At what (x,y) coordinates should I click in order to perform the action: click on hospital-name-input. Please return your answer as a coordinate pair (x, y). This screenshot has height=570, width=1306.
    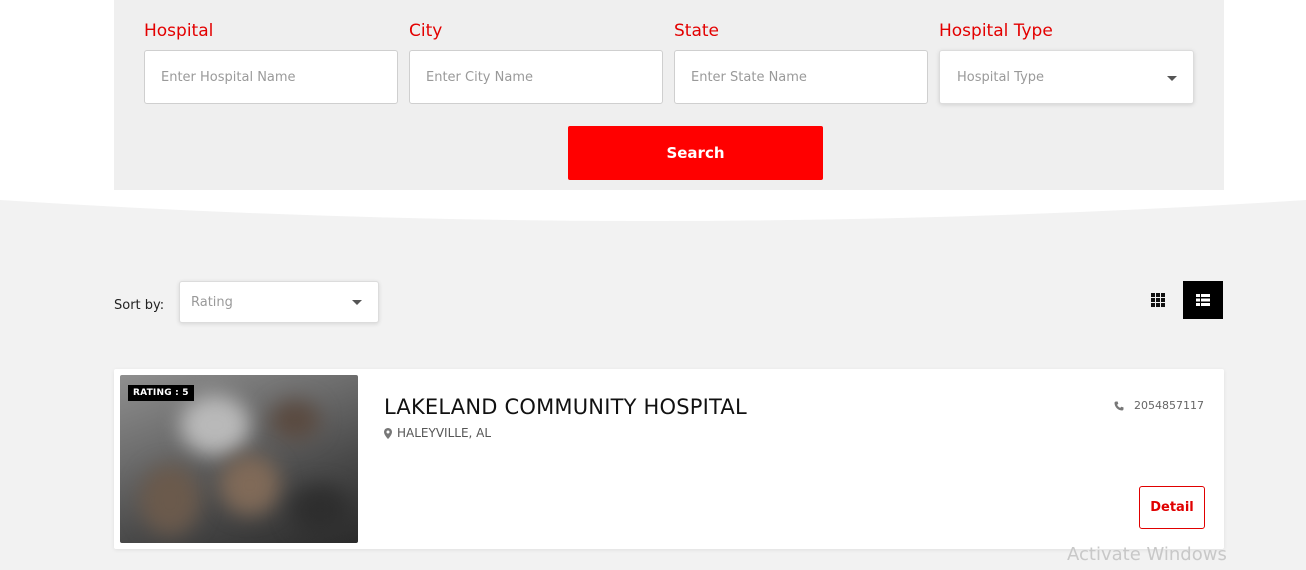
    Looking at the image, I should click on (271, 77).